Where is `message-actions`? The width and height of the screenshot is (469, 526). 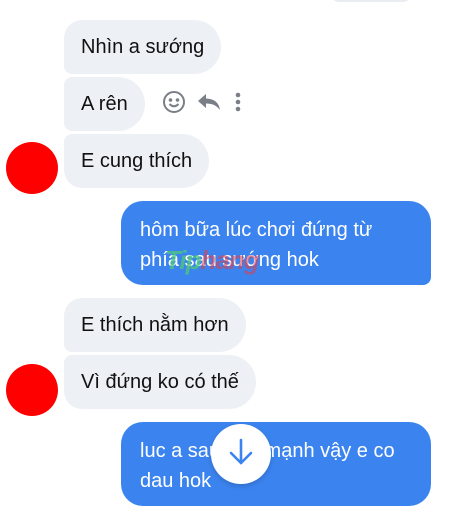
message-actions is located at coordinates (203, 102).